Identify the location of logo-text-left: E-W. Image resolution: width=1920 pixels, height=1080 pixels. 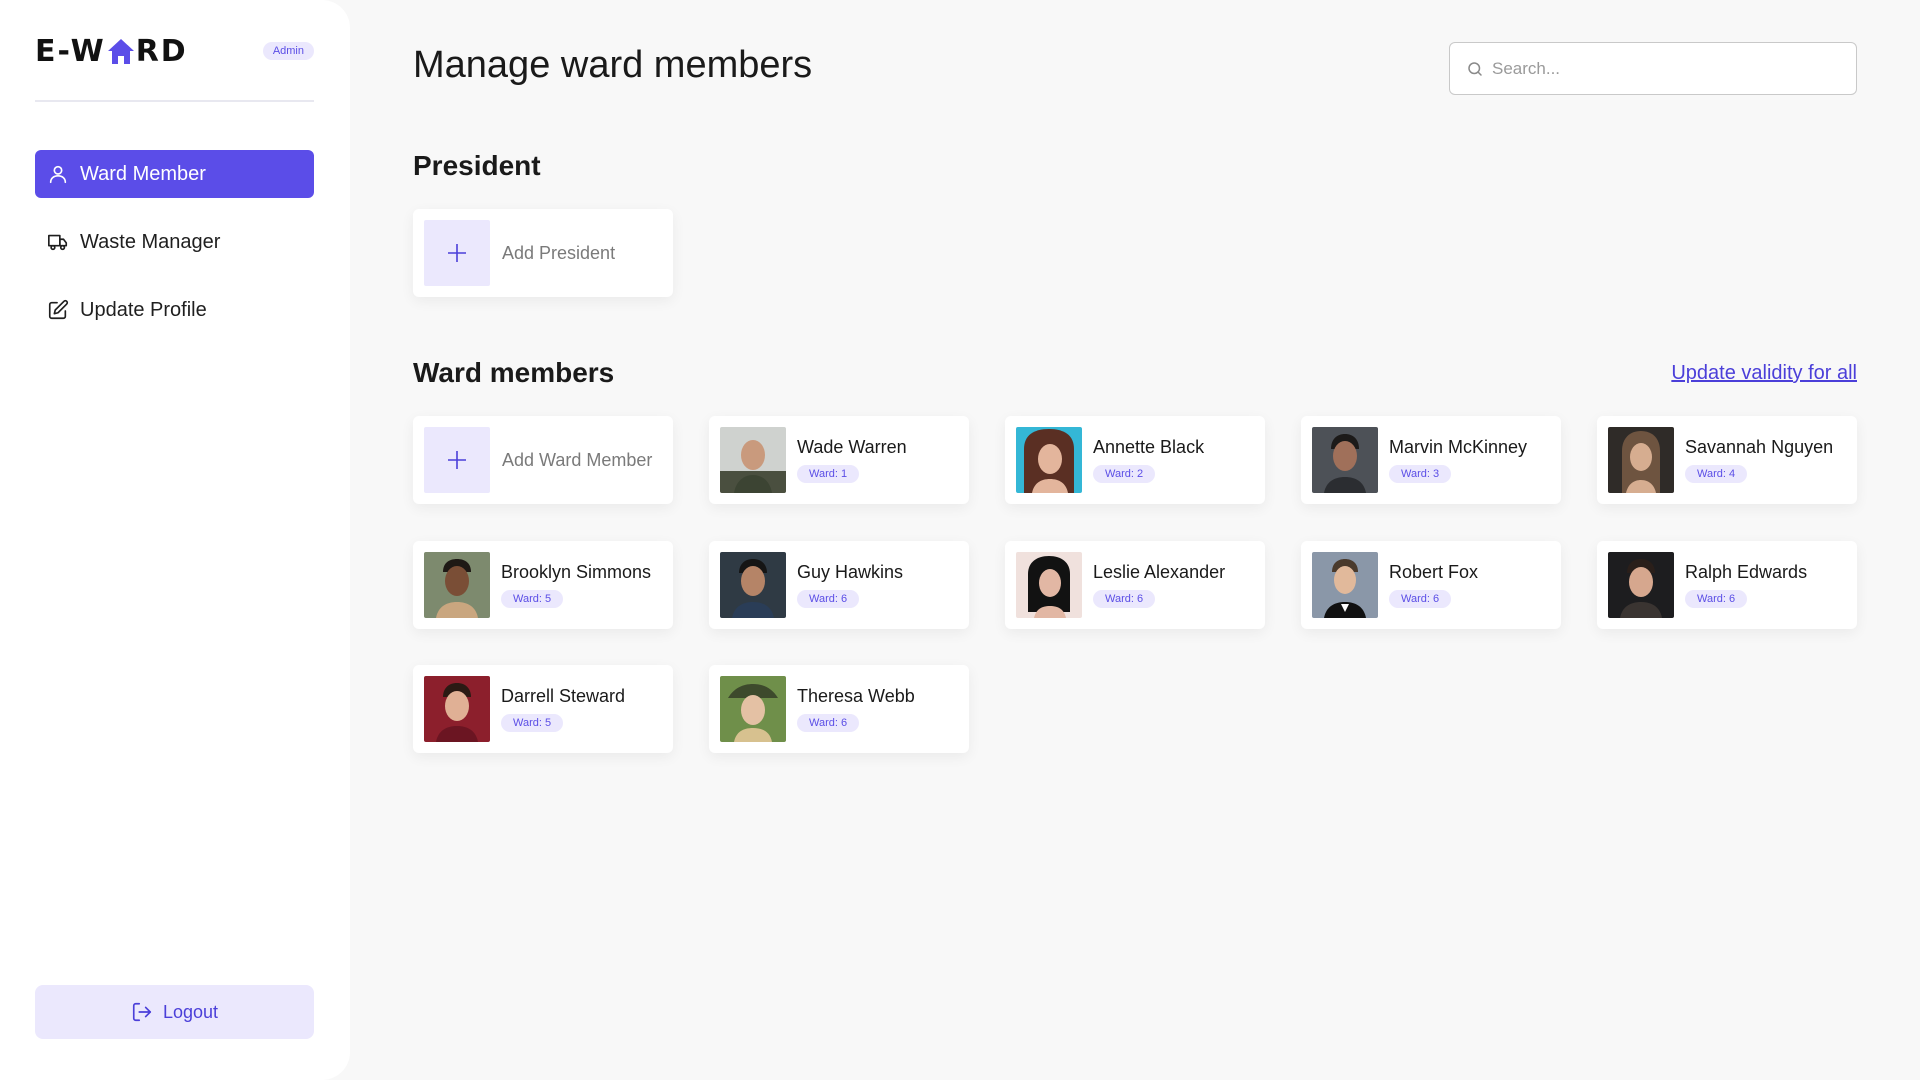
(70, 51).